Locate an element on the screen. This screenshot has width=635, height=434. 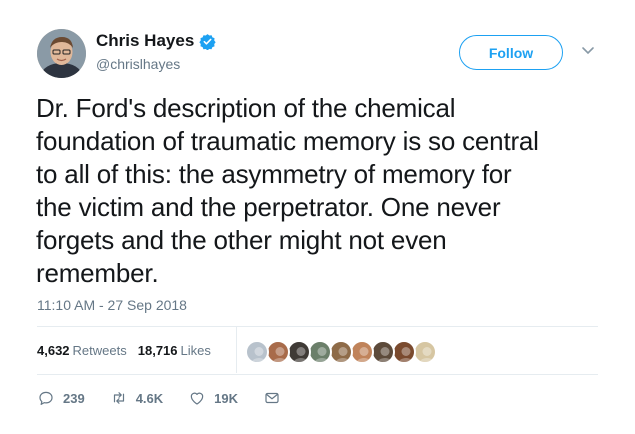
chevron-down-icon is located at coordinates (588, 50).